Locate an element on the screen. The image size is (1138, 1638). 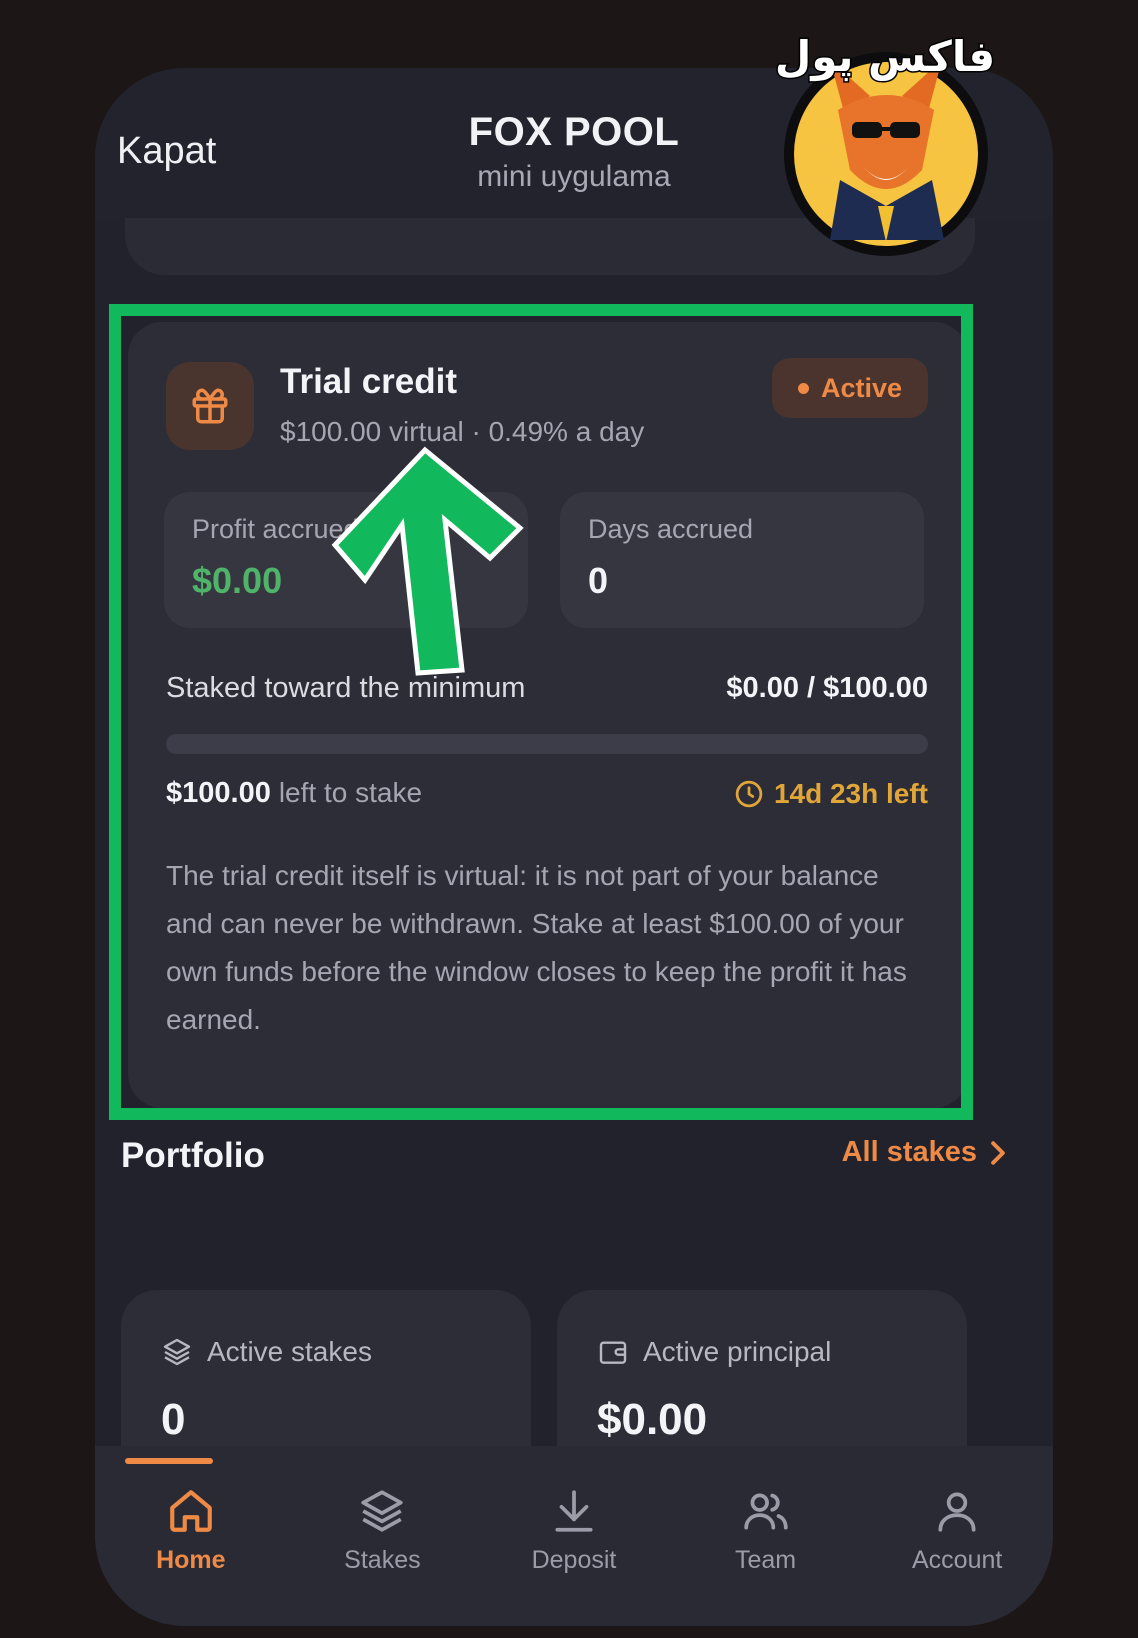
chevron-right-icon is located at coordinates (998, 1152).